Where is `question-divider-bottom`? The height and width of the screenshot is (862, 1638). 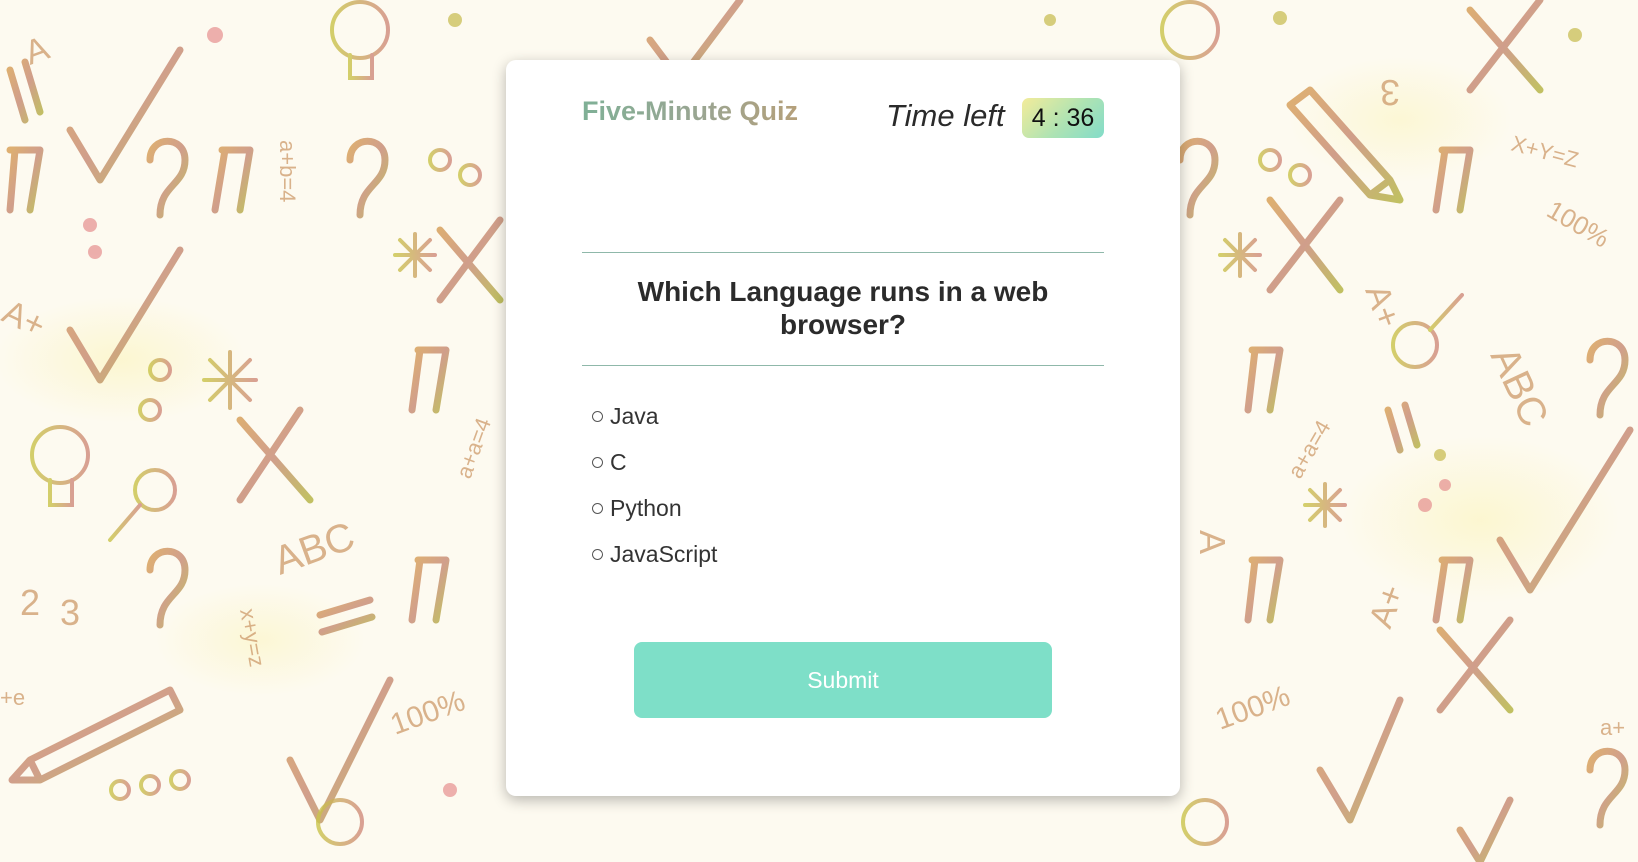 question-divider-bottom is located at coordinates (843, 365).